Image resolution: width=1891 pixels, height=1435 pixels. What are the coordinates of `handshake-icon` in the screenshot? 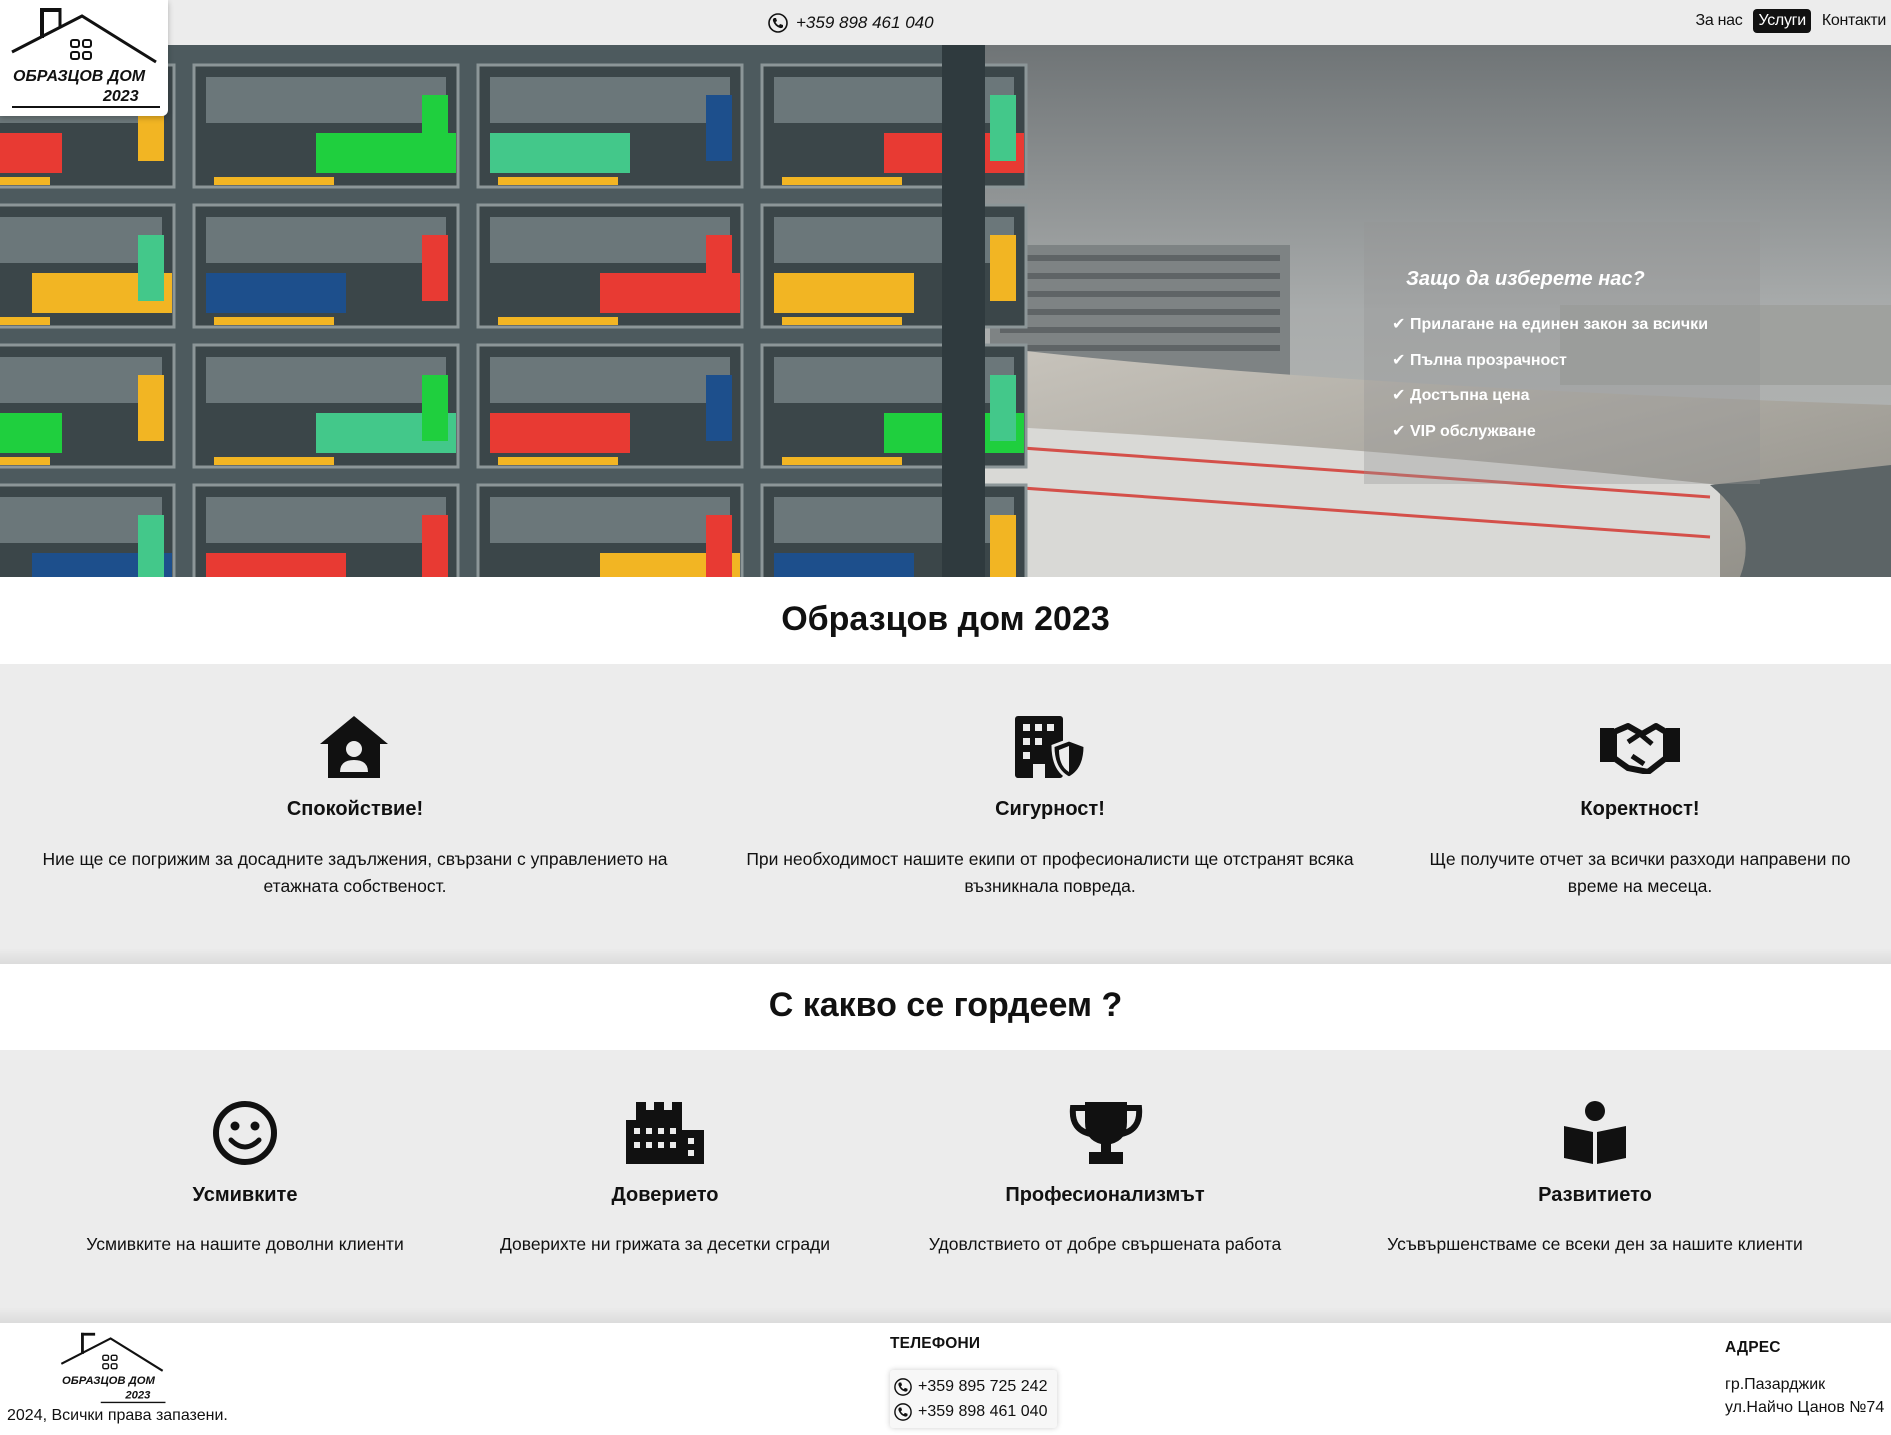 It's located at (1640, 748).